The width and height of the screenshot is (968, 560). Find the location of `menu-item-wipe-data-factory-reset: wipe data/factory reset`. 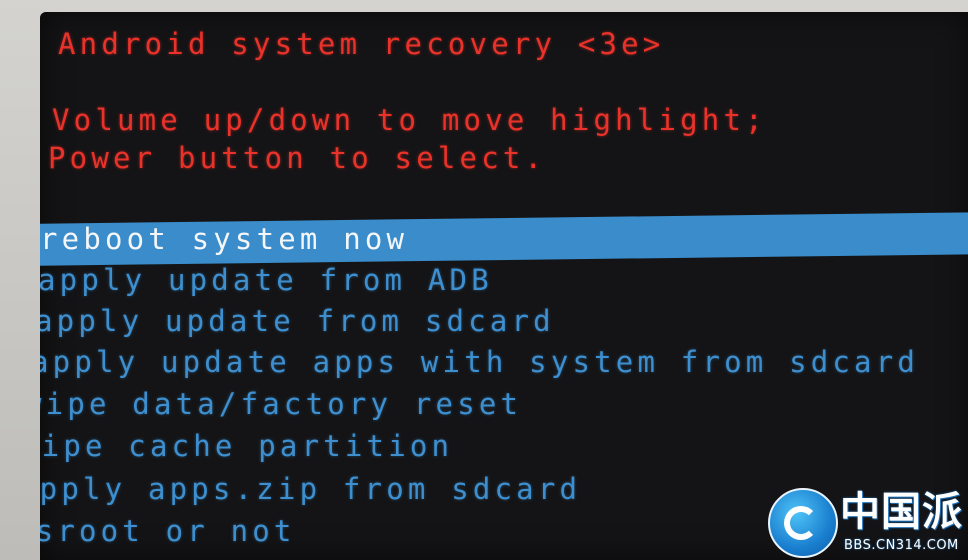

menu-item-wipe-data-factory-reset: wipe data/factory reset is located at coordinates (281, 404).